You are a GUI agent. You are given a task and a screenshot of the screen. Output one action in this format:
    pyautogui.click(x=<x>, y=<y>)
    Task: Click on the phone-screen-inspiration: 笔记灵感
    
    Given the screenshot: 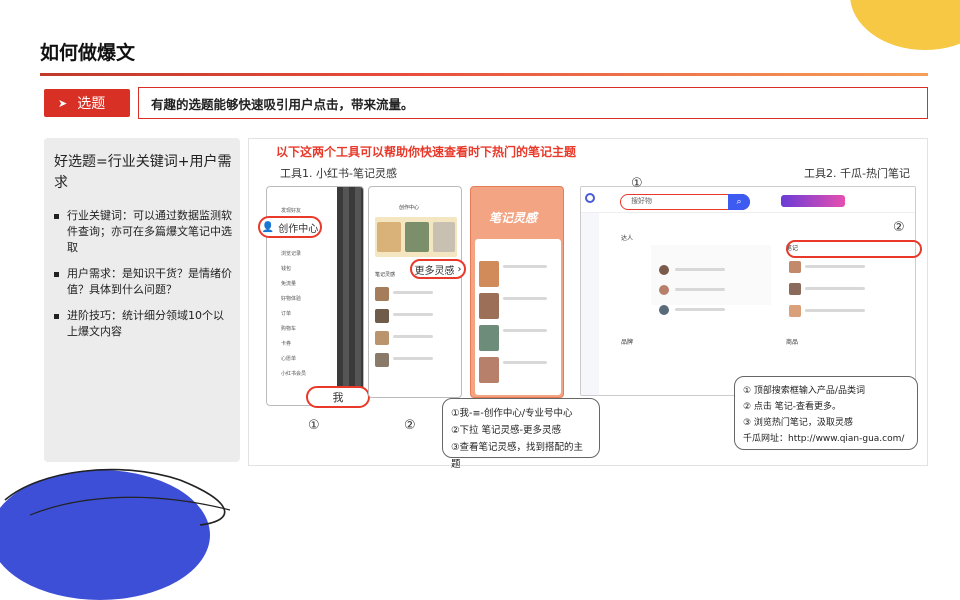 What is the action you would take?
    pyautogui.click(x=517, y=292)
    